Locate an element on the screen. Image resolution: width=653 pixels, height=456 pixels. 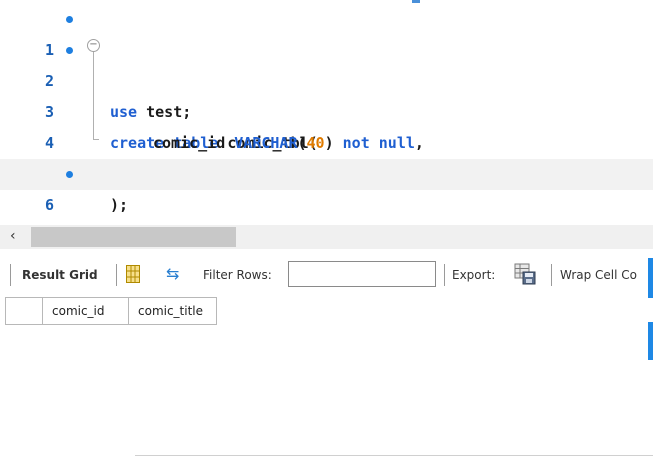
form-grid-icon is located at coordinates (133, 274).